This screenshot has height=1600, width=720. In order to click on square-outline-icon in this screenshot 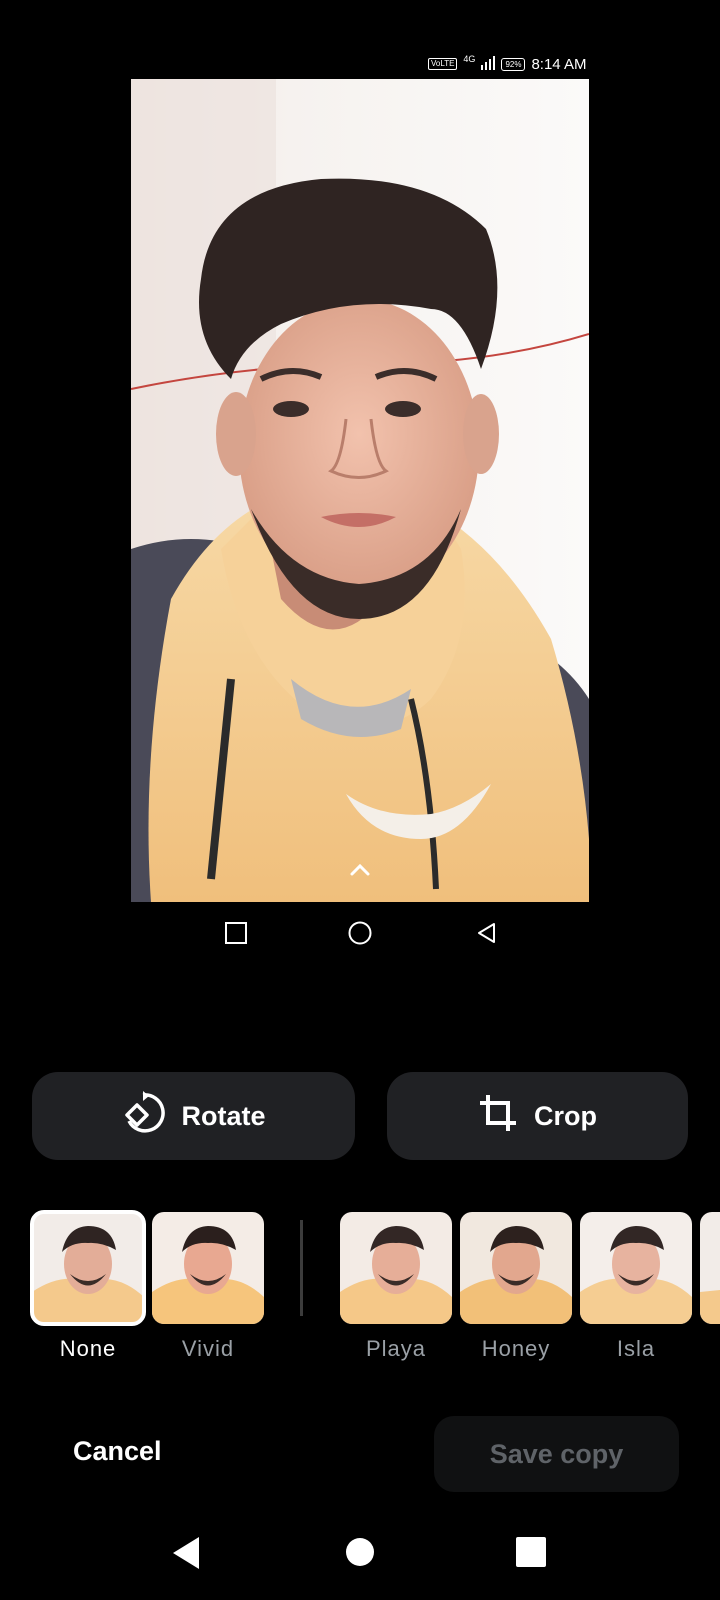, I will do `click(236, 935)`.